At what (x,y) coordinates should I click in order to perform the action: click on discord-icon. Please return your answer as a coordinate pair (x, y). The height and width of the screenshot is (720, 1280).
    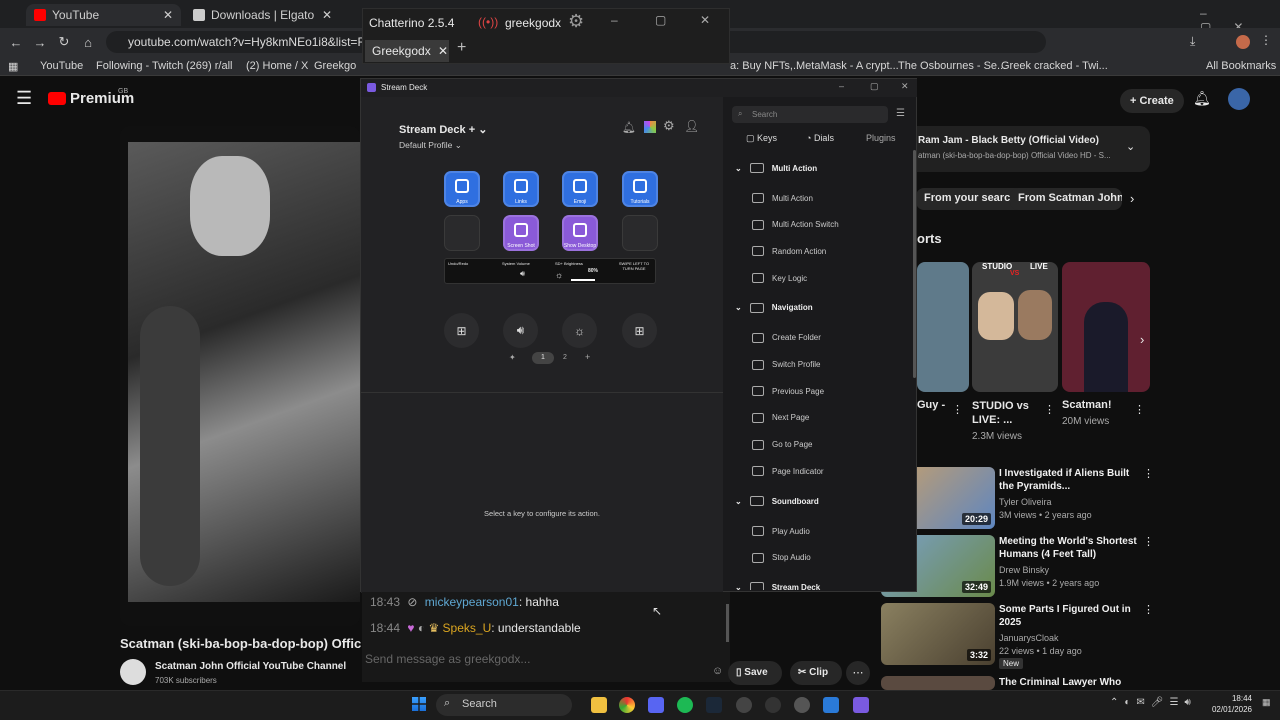
    Looking at the image, I should click on (656, 705).